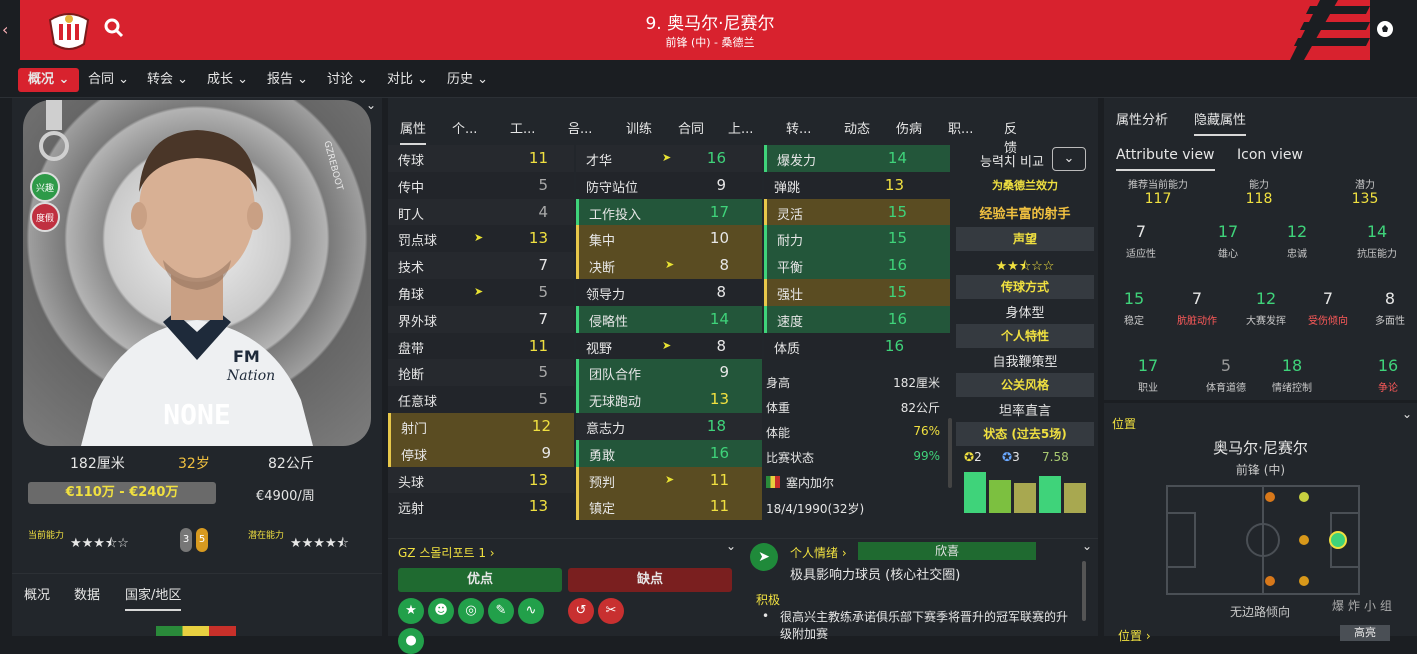 This screenshot has height=654, width=1417. I want to click on boot-strength-icon: ✎, so click(501, 611).